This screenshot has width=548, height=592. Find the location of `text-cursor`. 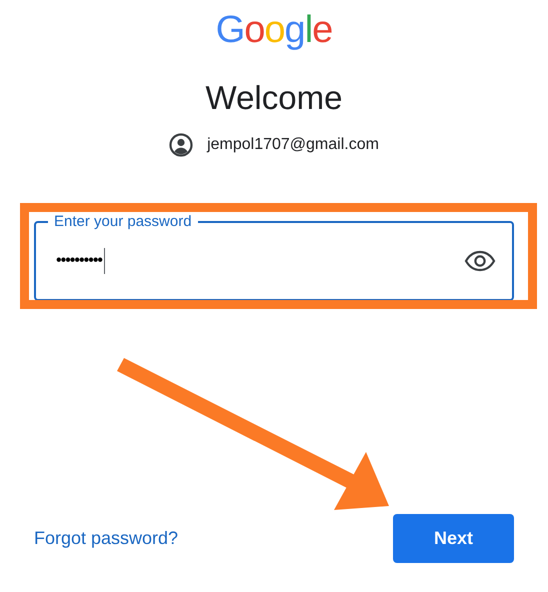

text-cursor is located at coordinates (105, 261).